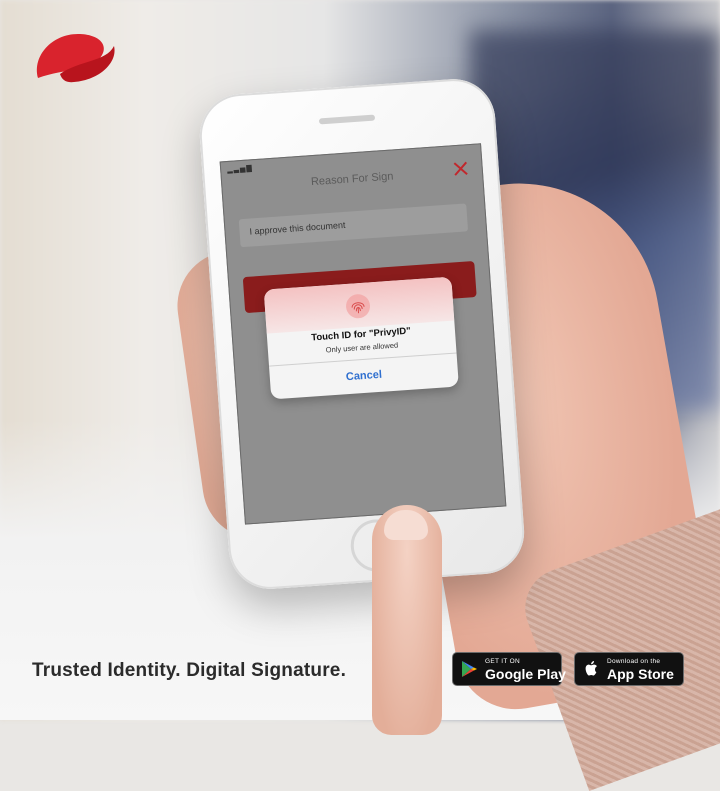 This screenshot has width=720, height=791. What do you see at coordinates (240, 169) in the screenshot?
I see `signal-icon: ▂▃▅▇` at bounding box center [240, 169].